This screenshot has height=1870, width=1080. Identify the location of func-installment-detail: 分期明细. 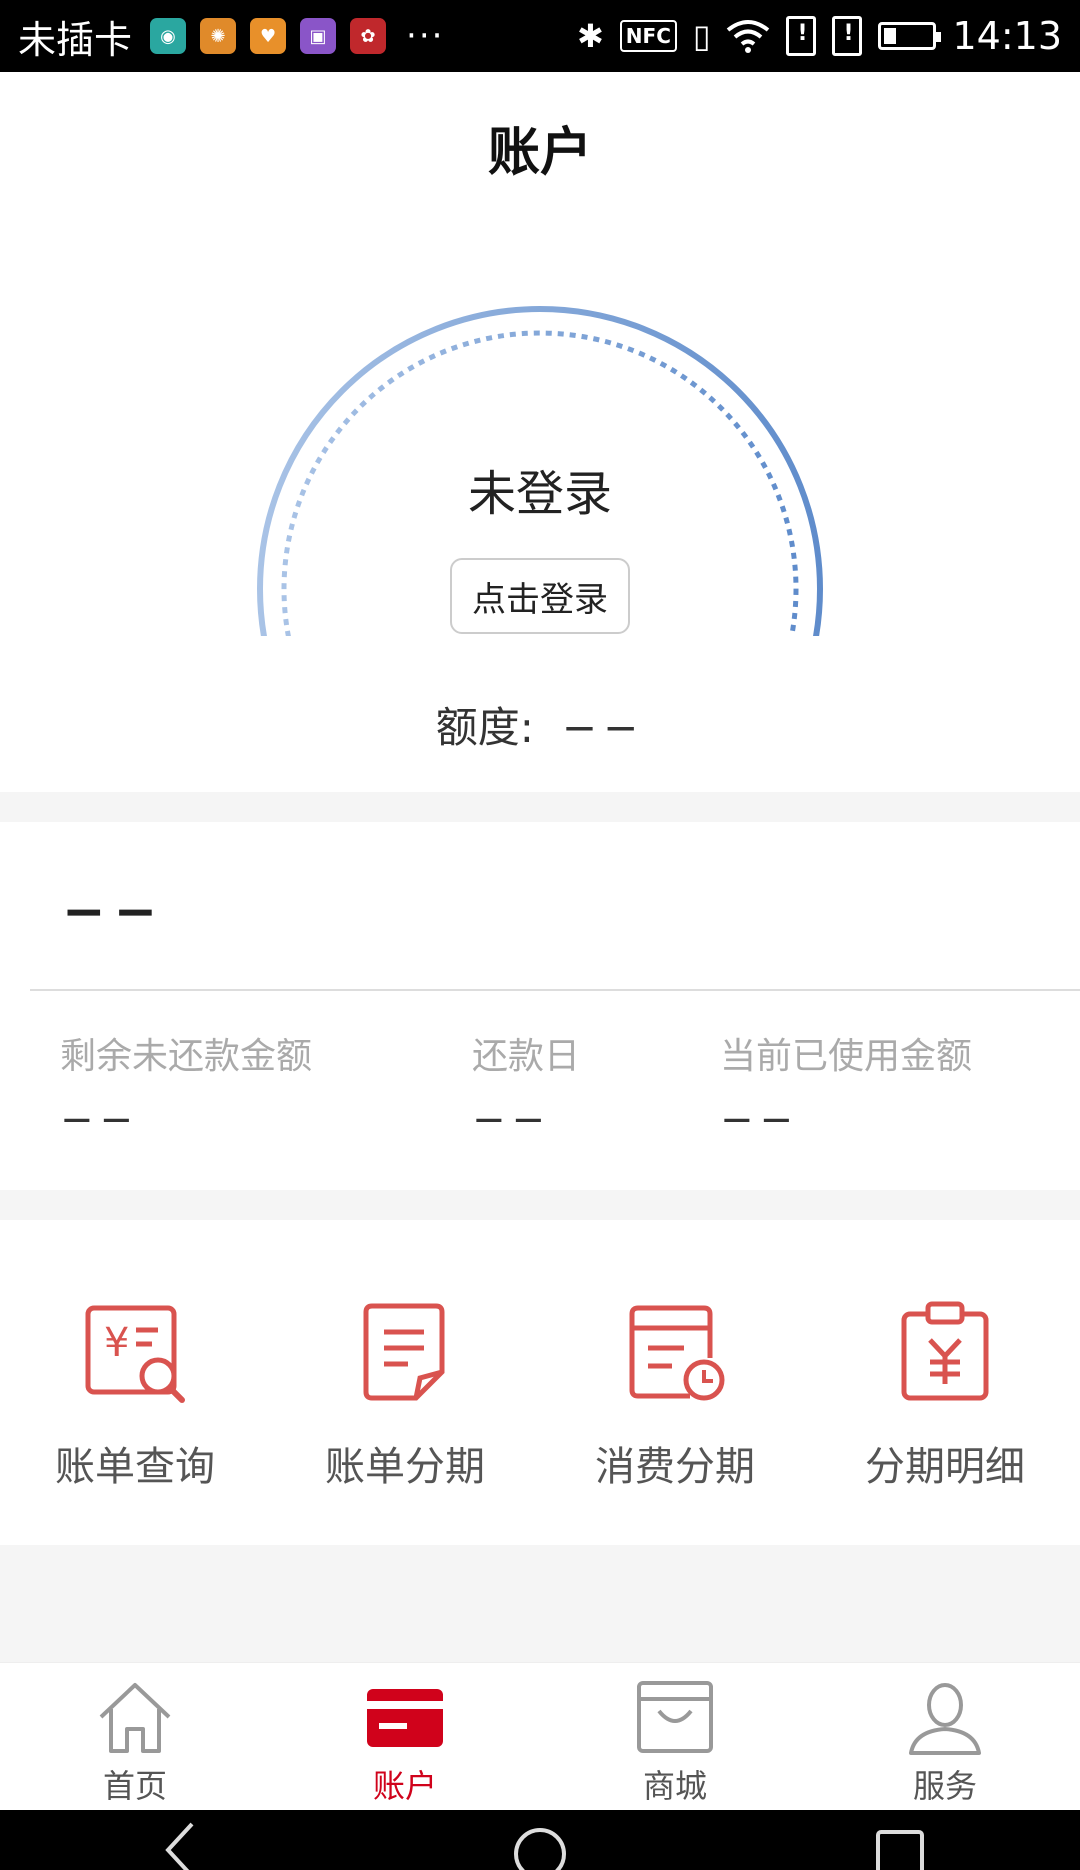
(945, 1382).